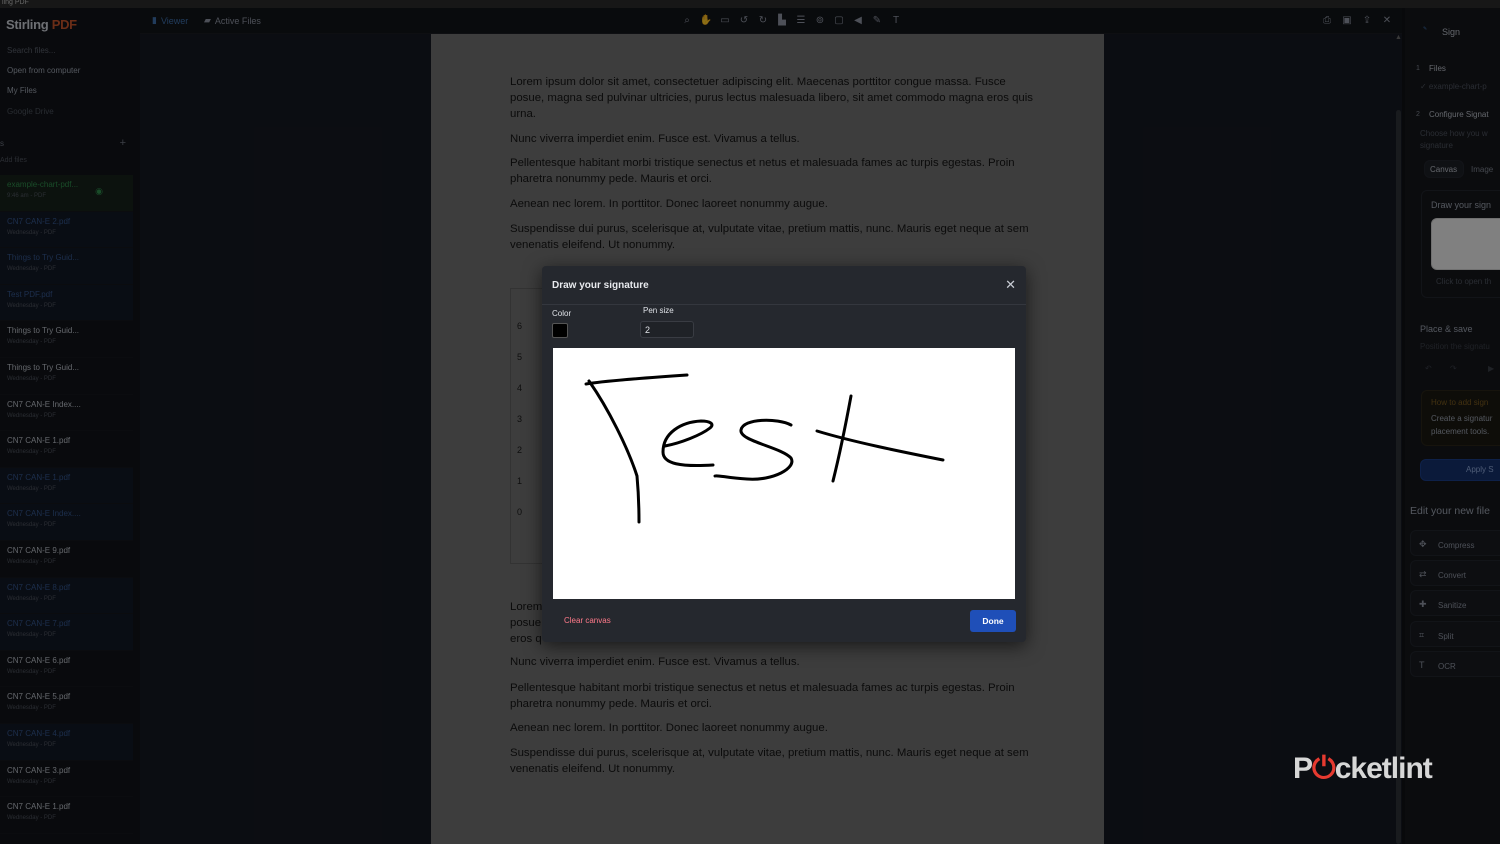 The width and height of the screenshot is (1500, 844). I want to click on clear-canvas-button: Clear canvas, so click(587, 620).